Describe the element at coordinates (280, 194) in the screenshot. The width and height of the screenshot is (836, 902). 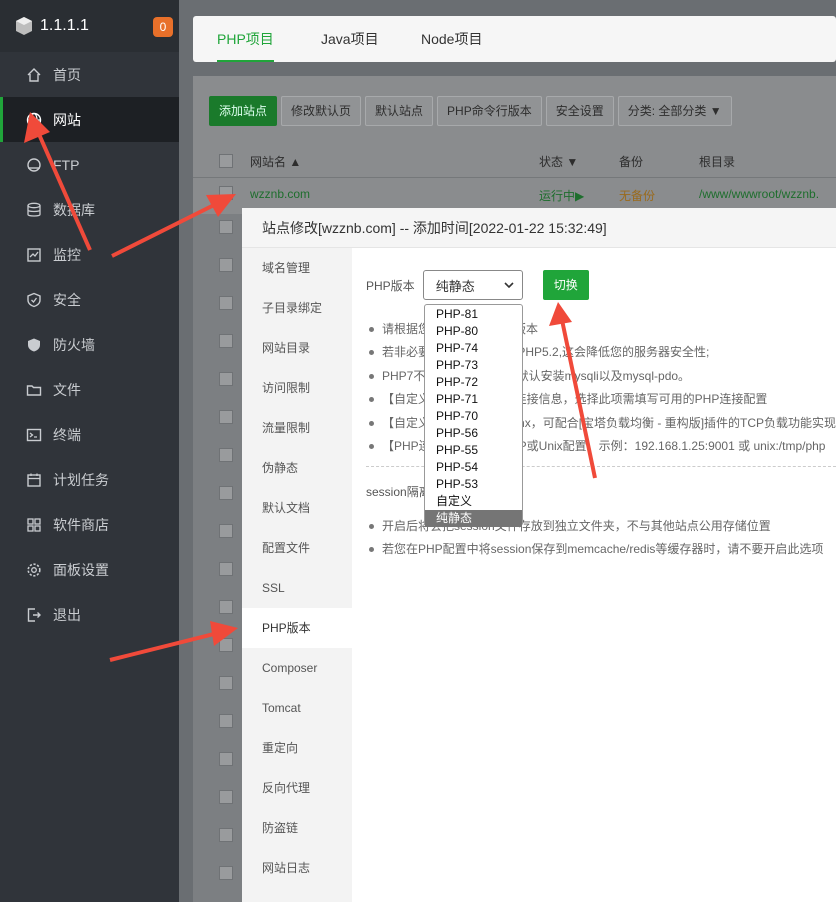
I see `site-name-link: wzznb.com` at that location.